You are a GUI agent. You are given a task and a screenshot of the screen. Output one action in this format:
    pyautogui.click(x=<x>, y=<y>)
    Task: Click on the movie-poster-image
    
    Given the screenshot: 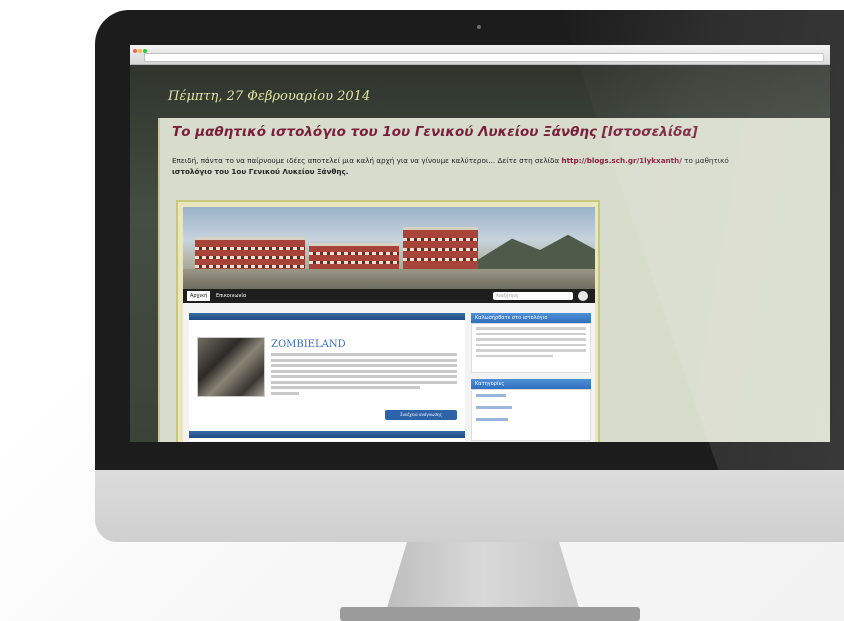 What is the action you would take?
    pyautogui.click(x=231, y=367)
    